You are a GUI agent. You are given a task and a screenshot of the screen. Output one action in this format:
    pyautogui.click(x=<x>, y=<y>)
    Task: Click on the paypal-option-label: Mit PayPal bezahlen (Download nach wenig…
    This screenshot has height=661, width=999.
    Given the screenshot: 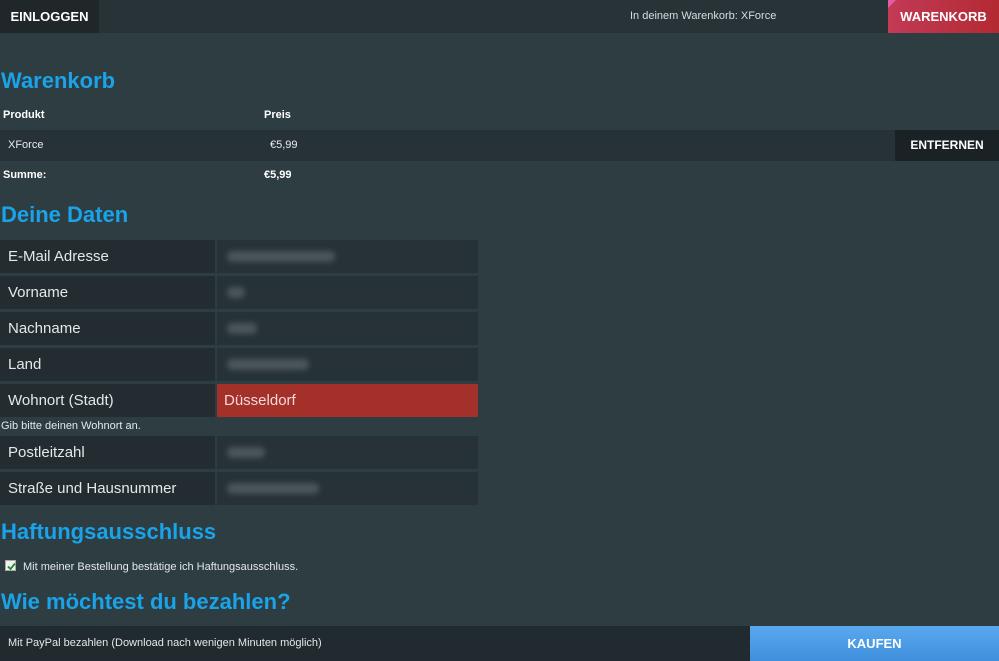 What is the action you would take?
    pyautogui.click(x=165, y=643)
    